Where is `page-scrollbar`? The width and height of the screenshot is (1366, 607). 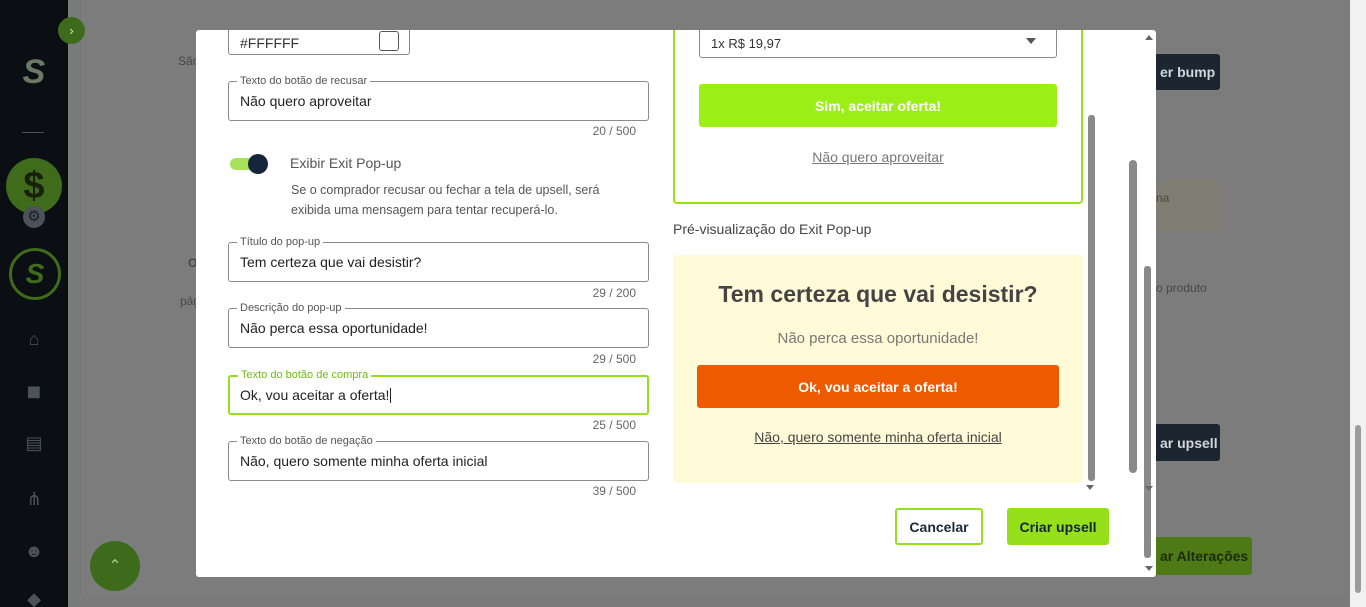
page-scrollbar is located at coordinates (1358, 303).